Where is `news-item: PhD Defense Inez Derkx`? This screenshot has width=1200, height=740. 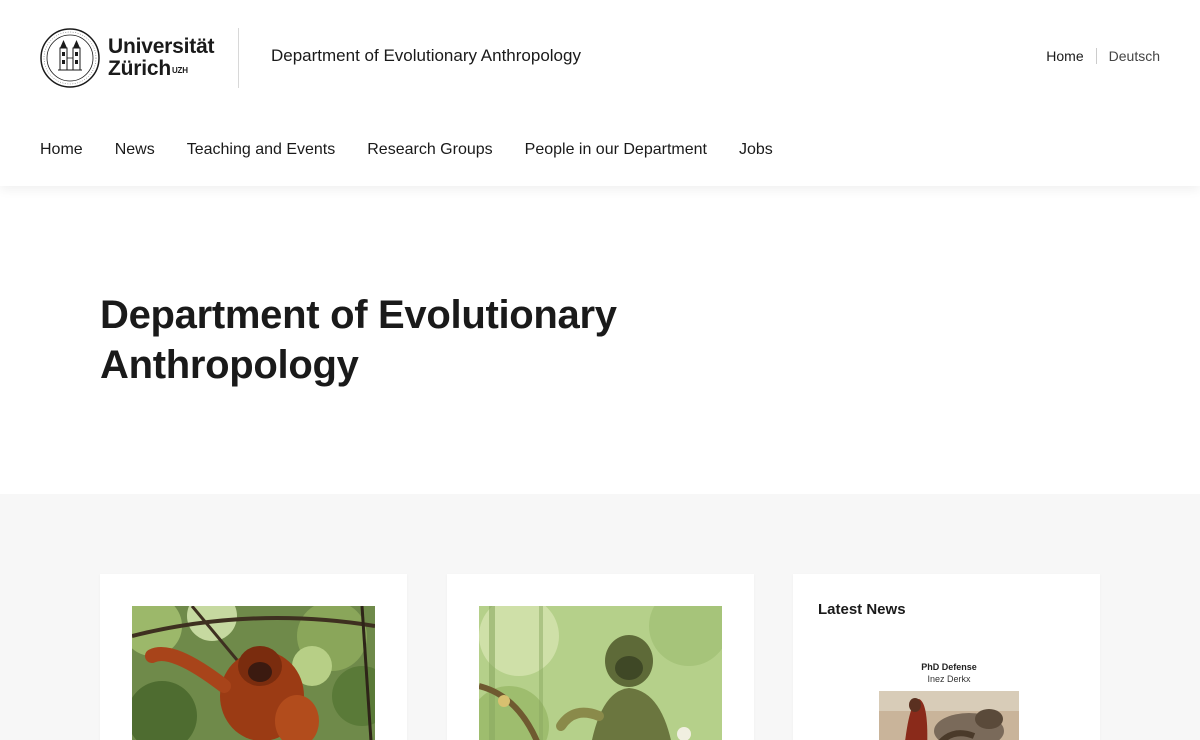
news-item: PhD Defense Inez Derkx is located at coordinates (949, 701).